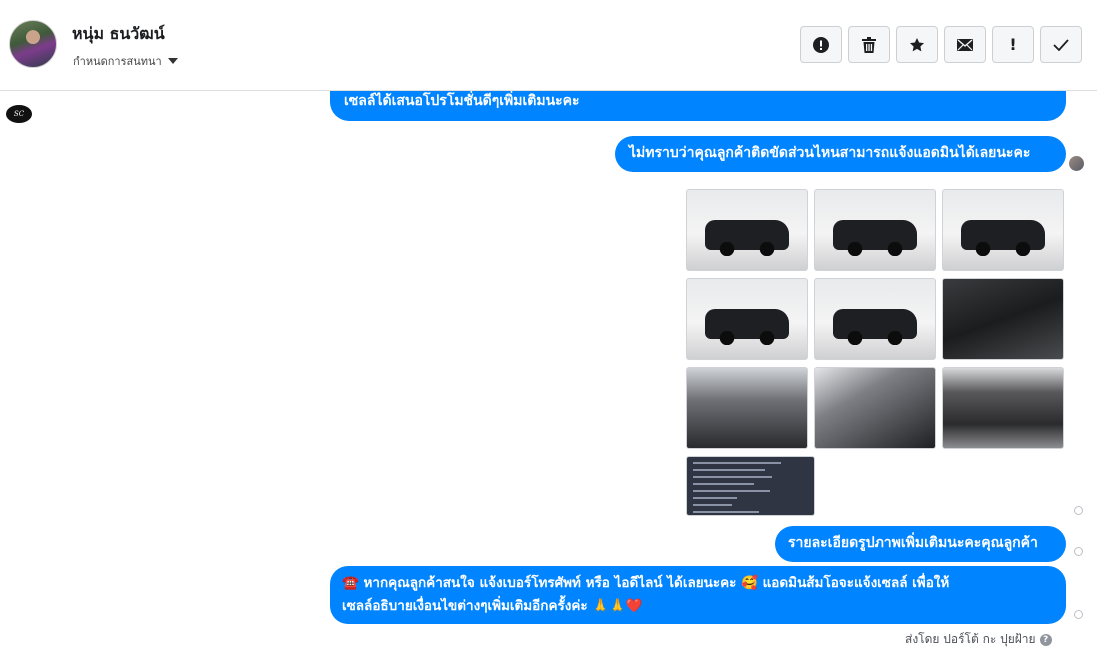 The width and height of the screenshot is (1097, 668). What do you see at coordinates (172, 61) in the screenshot?
I see `caret-down-icon` at bounding box center [172, 61].